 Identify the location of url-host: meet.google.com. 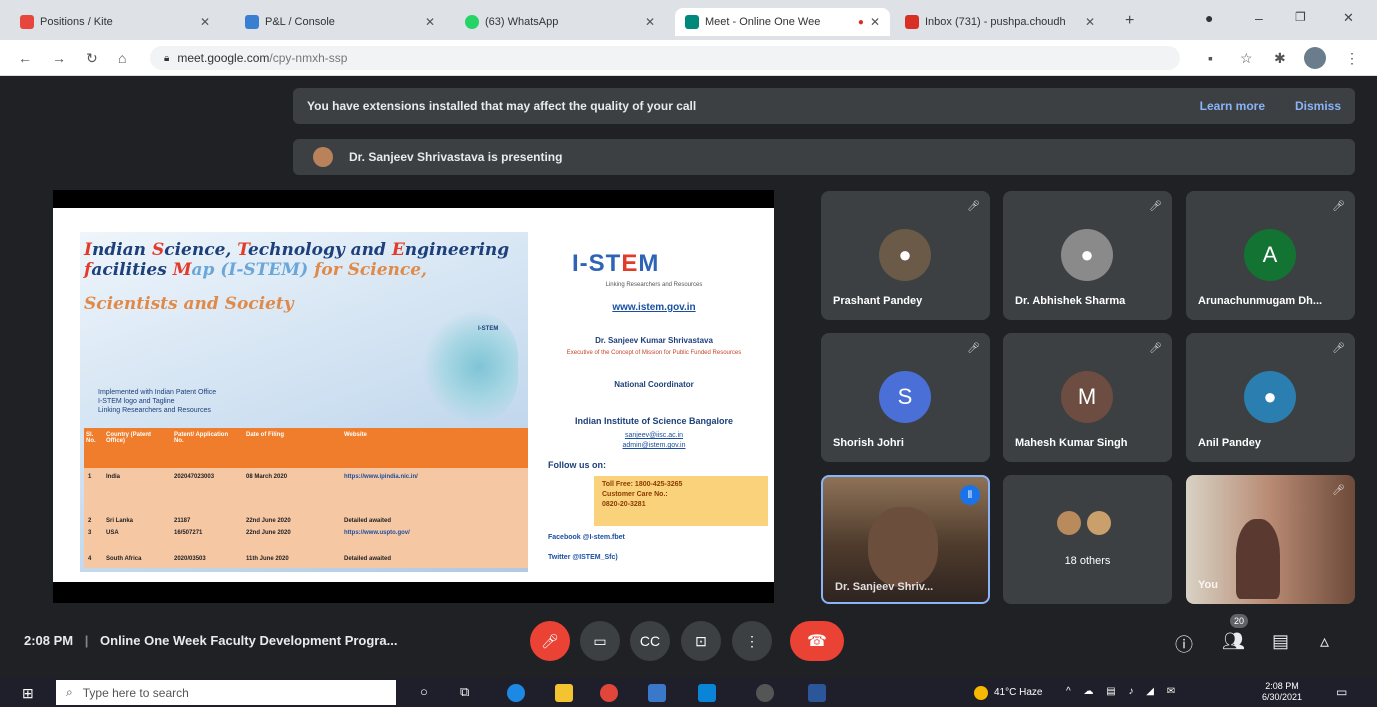
(223, 58).